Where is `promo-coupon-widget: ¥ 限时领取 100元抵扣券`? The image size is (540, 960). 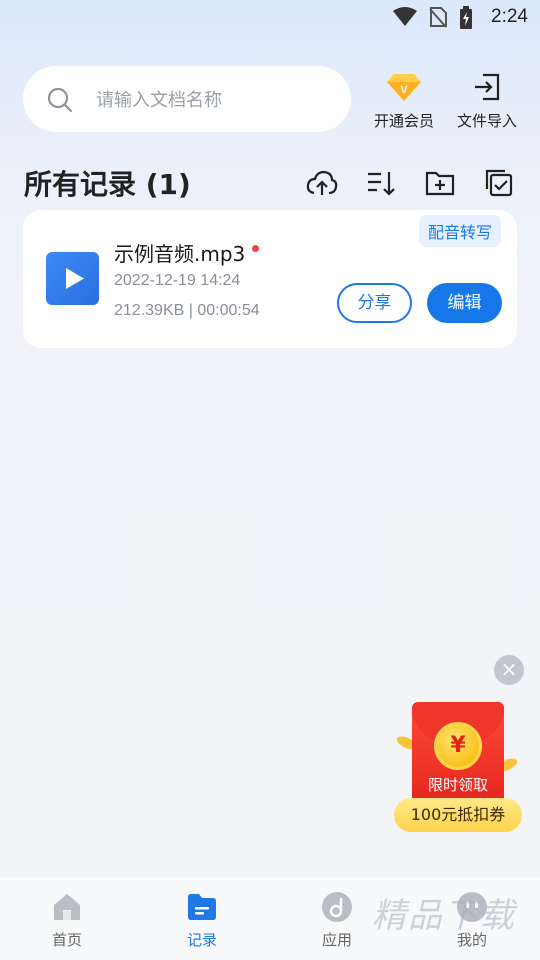
promo-coupon-widget: ¥ 限时领取 100元抵扣券 is located at coordinates (457, 768).